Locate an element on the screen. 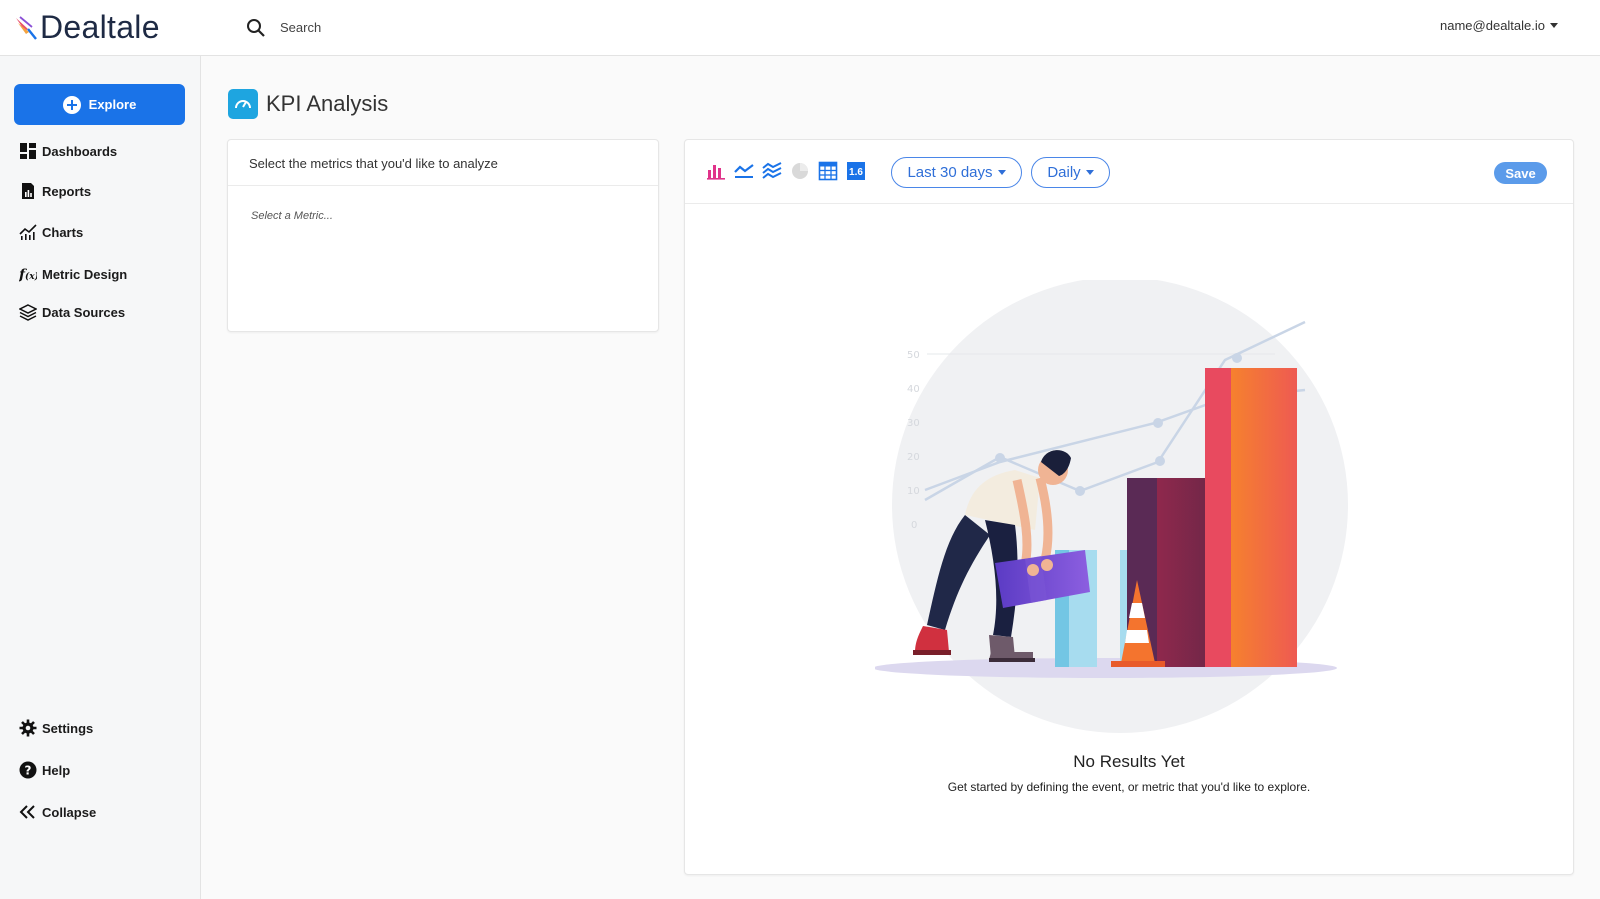 The width and height of the screenshot is (1600, 899). axis-tick: 30 is located at coordinates (913, 423).